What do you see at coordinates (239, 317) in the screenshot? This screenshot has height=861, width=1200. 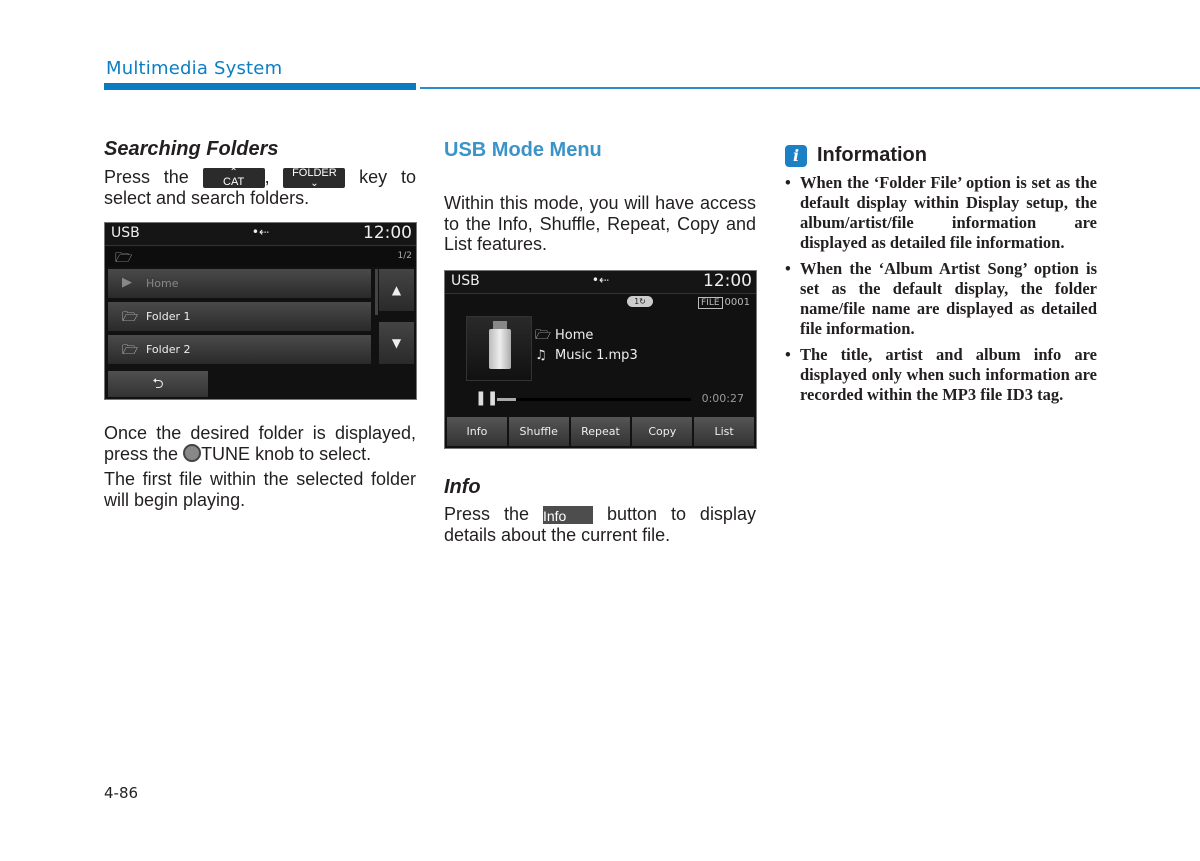 I see `list-item-folder-1: 🗁 Folder 1` at bounding box center [239, 317].